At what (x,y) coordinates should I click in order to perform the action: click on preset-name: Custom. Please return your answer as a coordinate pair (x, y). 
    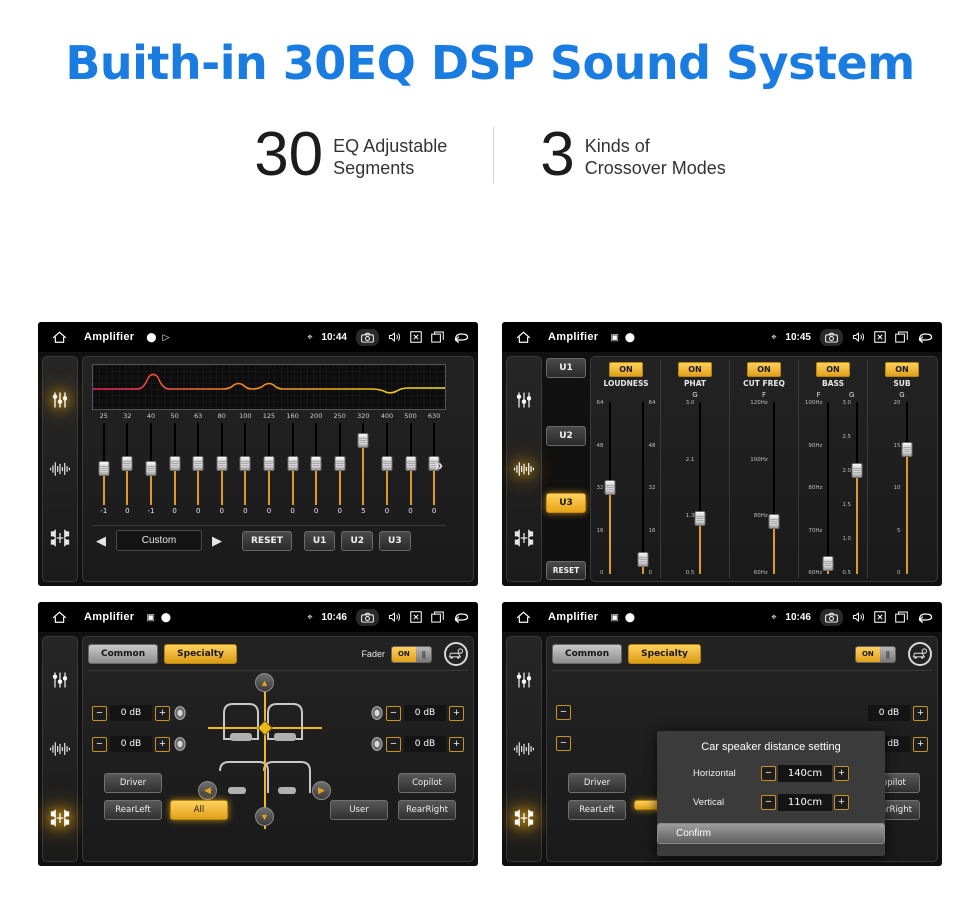
    Looking at the image, I should click on (159, 540).